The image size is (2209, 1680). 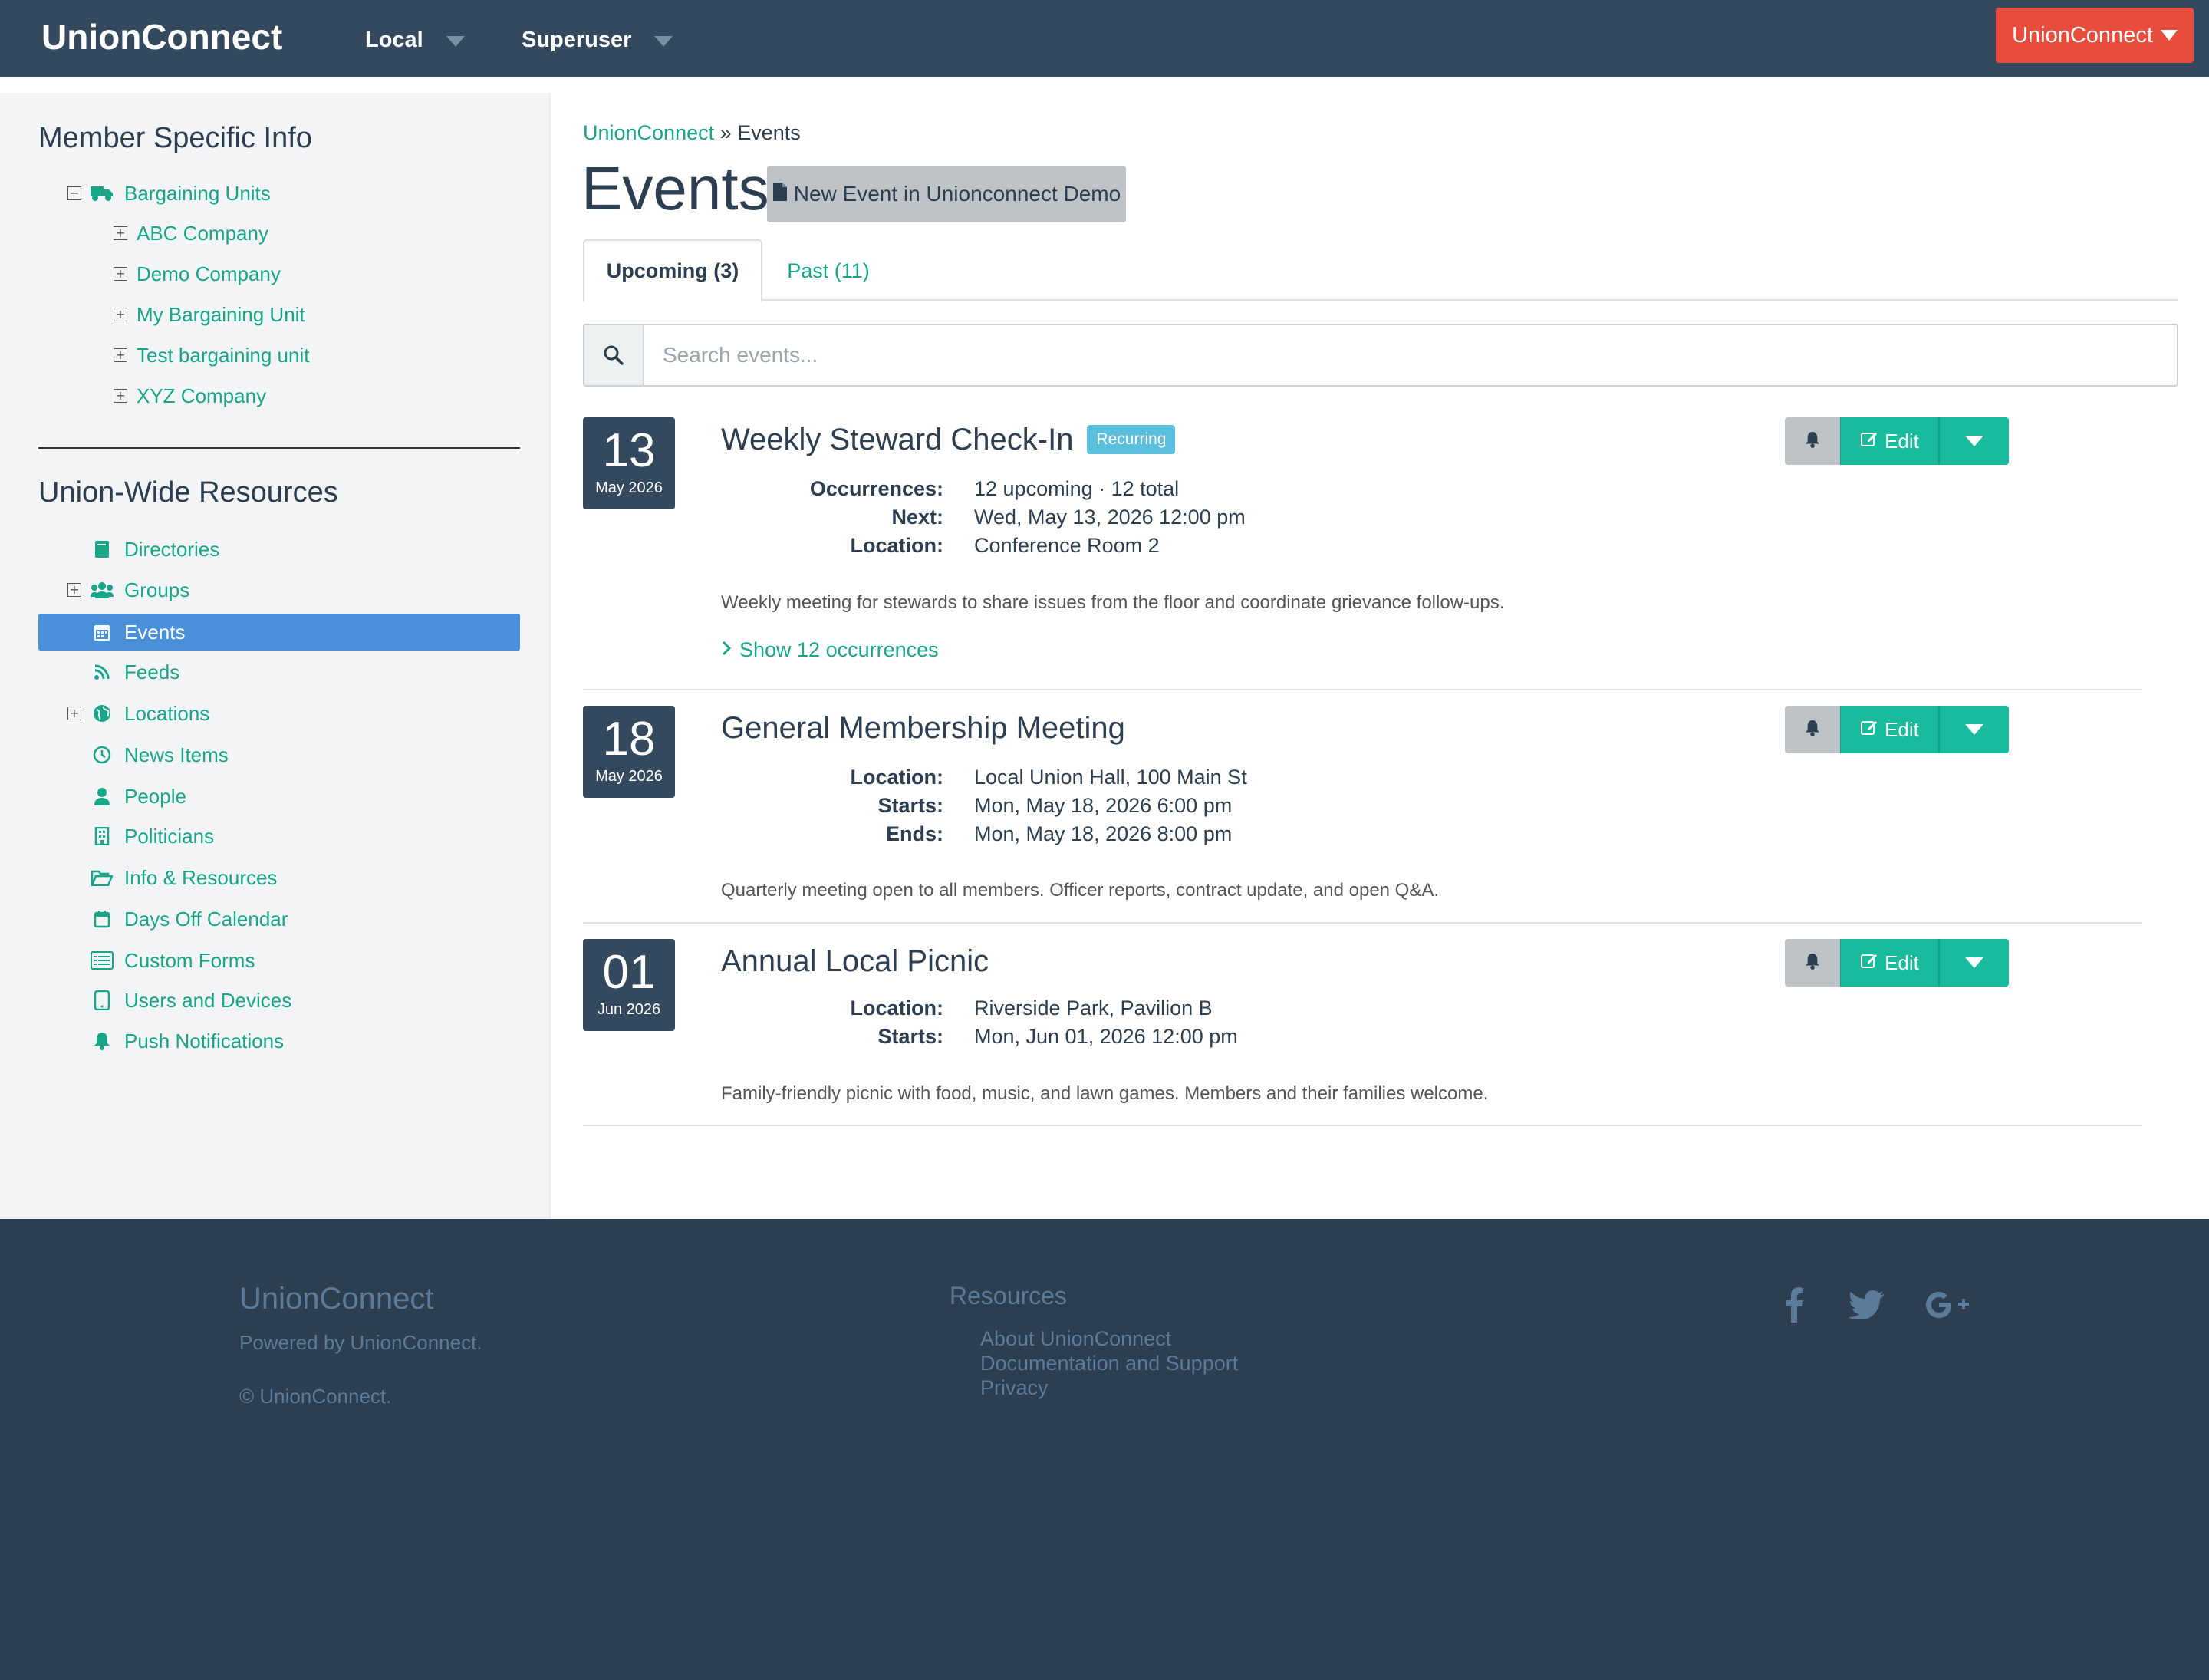 What do you see at coordinates (74, 193) in the screenshot?
I see `collapse-icon: −` at bounding box center [74, 193].